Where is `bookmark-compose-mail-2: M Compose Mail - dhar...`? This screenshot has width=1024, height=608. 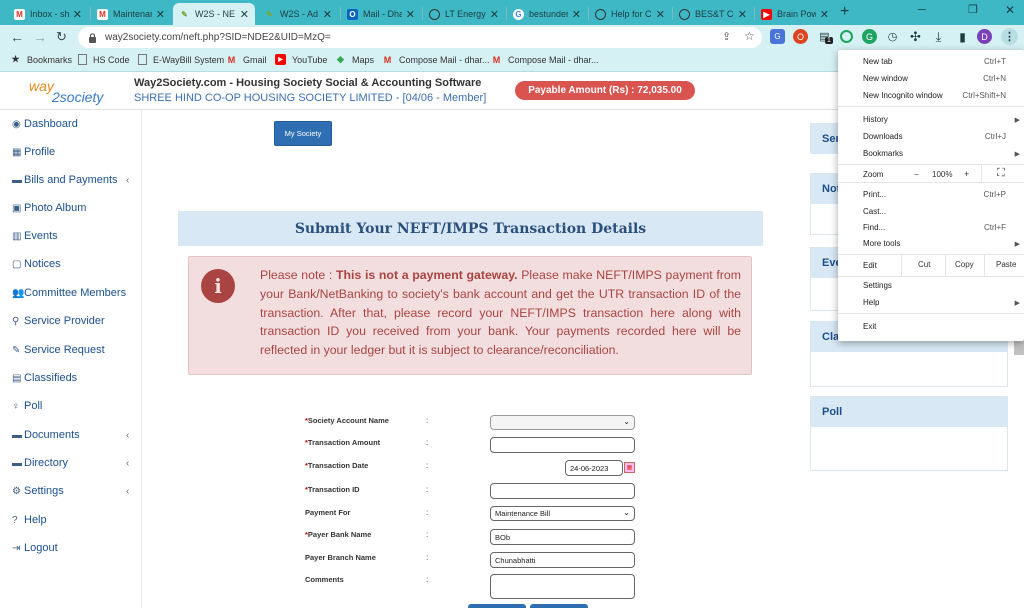 bookmark-compose-mail-2: M Compose Mail - dhar... is located at coordinates (545, 59).